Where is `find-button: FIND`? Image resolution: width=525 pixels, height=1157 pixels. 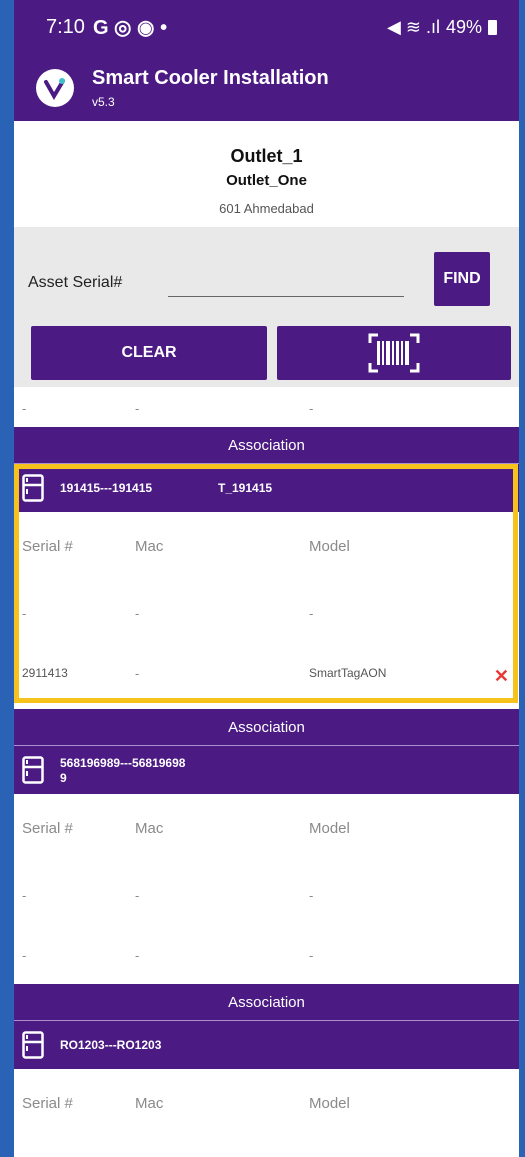 find-button: FIND is located at coordinates (462, 279).